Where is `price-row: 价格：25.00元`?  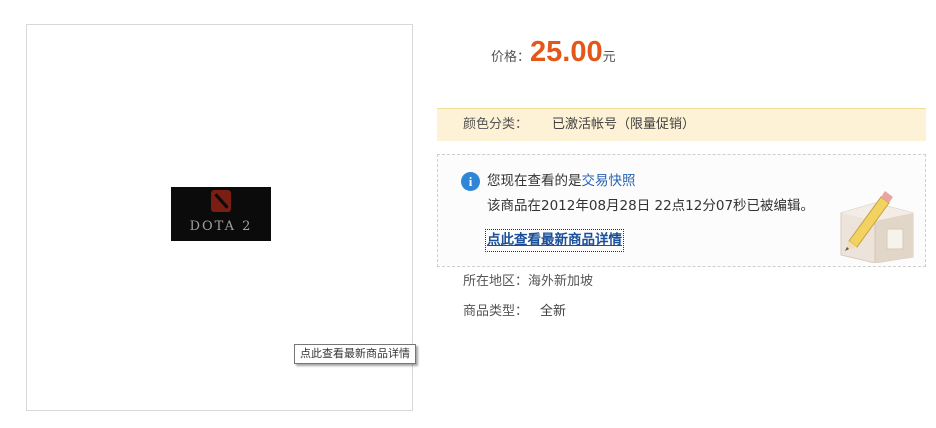
price-row: 价格：25.00元 is located at coordinates (553, 56).